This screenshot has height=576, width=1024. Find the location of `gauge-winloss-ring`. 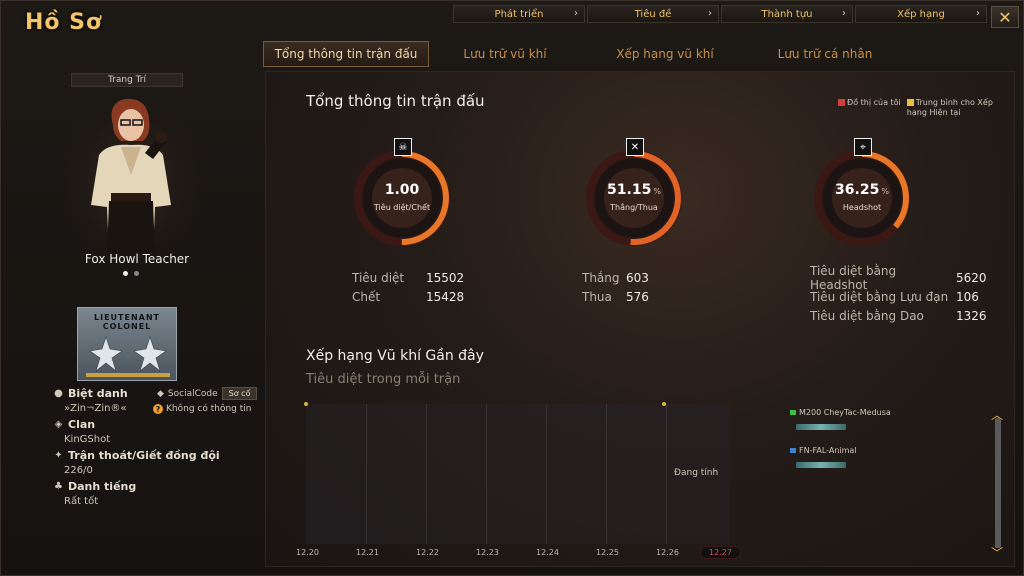

gauge-winloss-ring is located at coordinates (634, 198).